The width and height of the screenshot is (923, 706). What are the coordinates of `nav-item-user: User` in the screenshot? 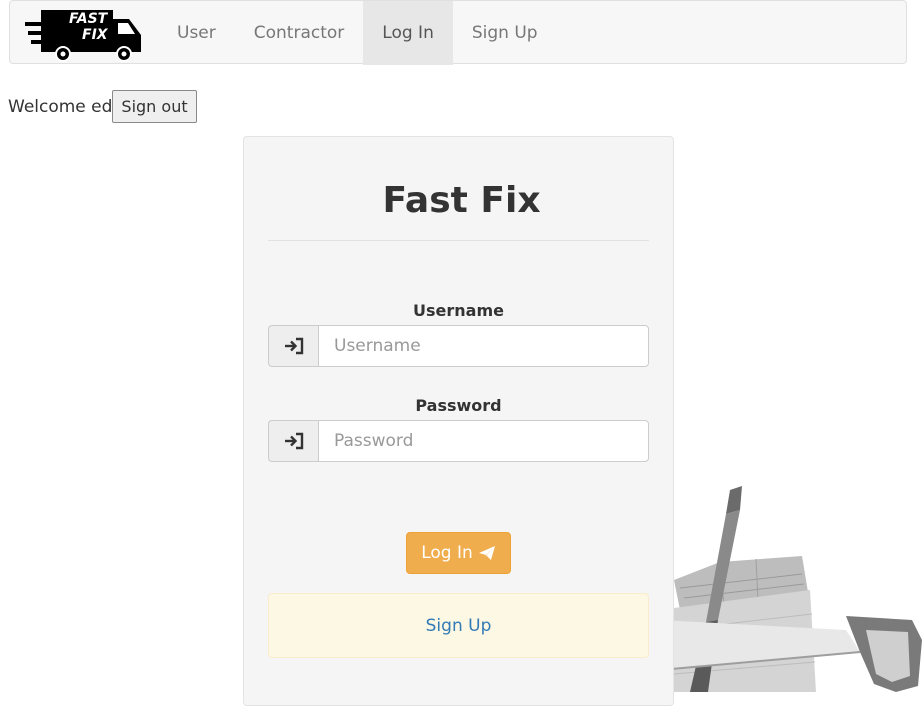 It's located at (196, 33).